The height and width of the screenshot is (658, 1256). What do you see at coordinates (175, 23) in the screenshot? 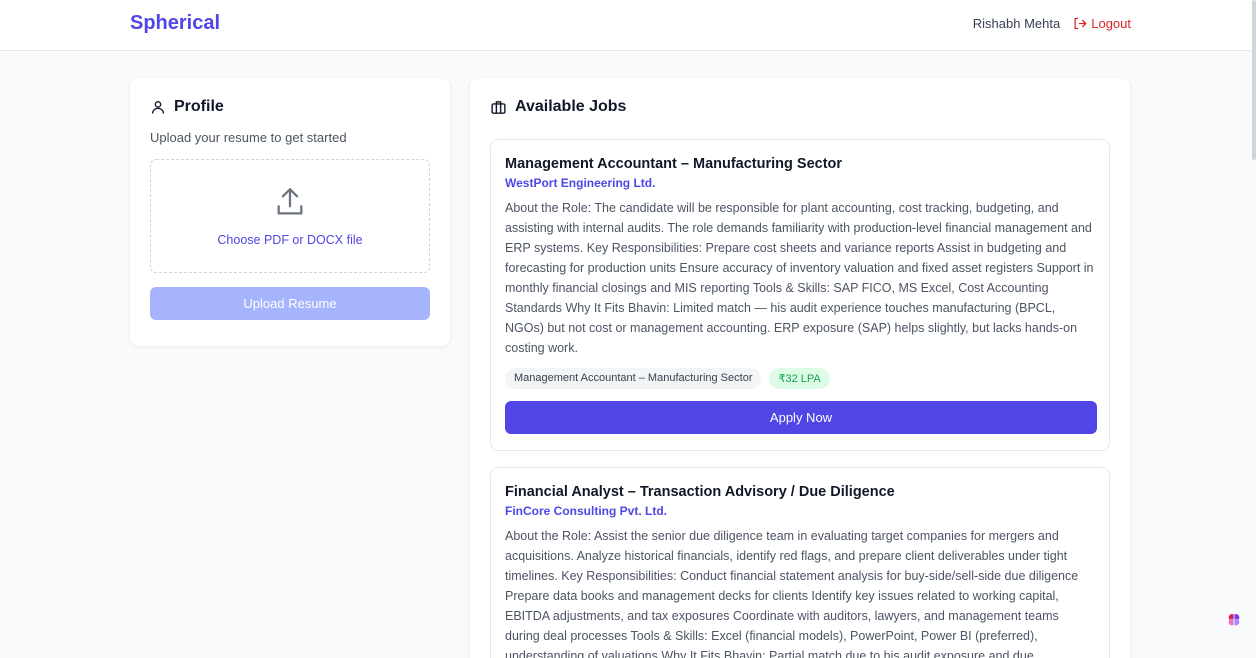
I see `brand-logo: Spherical` at bounding box center [175, 23].